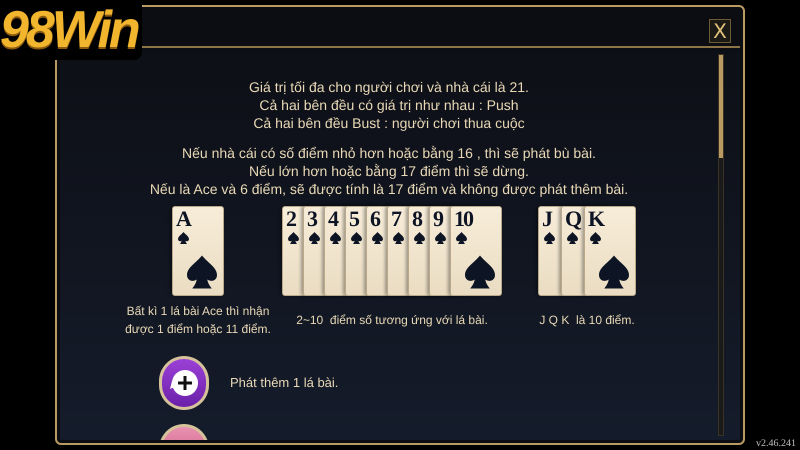 The width and height of the screenshot is (800, 450). Describe the element at coordinates (416, 219) in the screenshot. I see `card-rank: 8` at that location.